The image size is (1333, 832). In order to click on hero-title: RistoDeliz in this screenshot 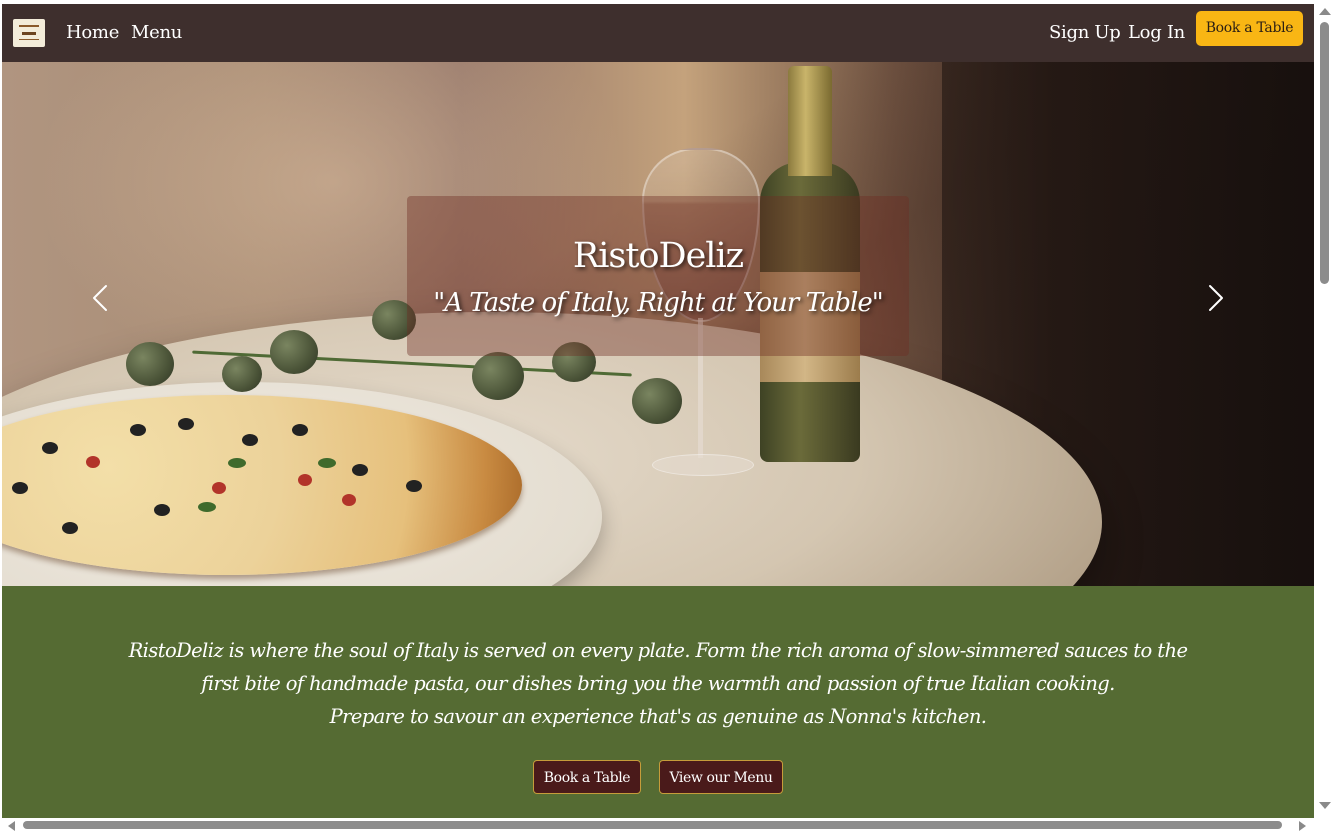, I will do `click(658, 256)`.